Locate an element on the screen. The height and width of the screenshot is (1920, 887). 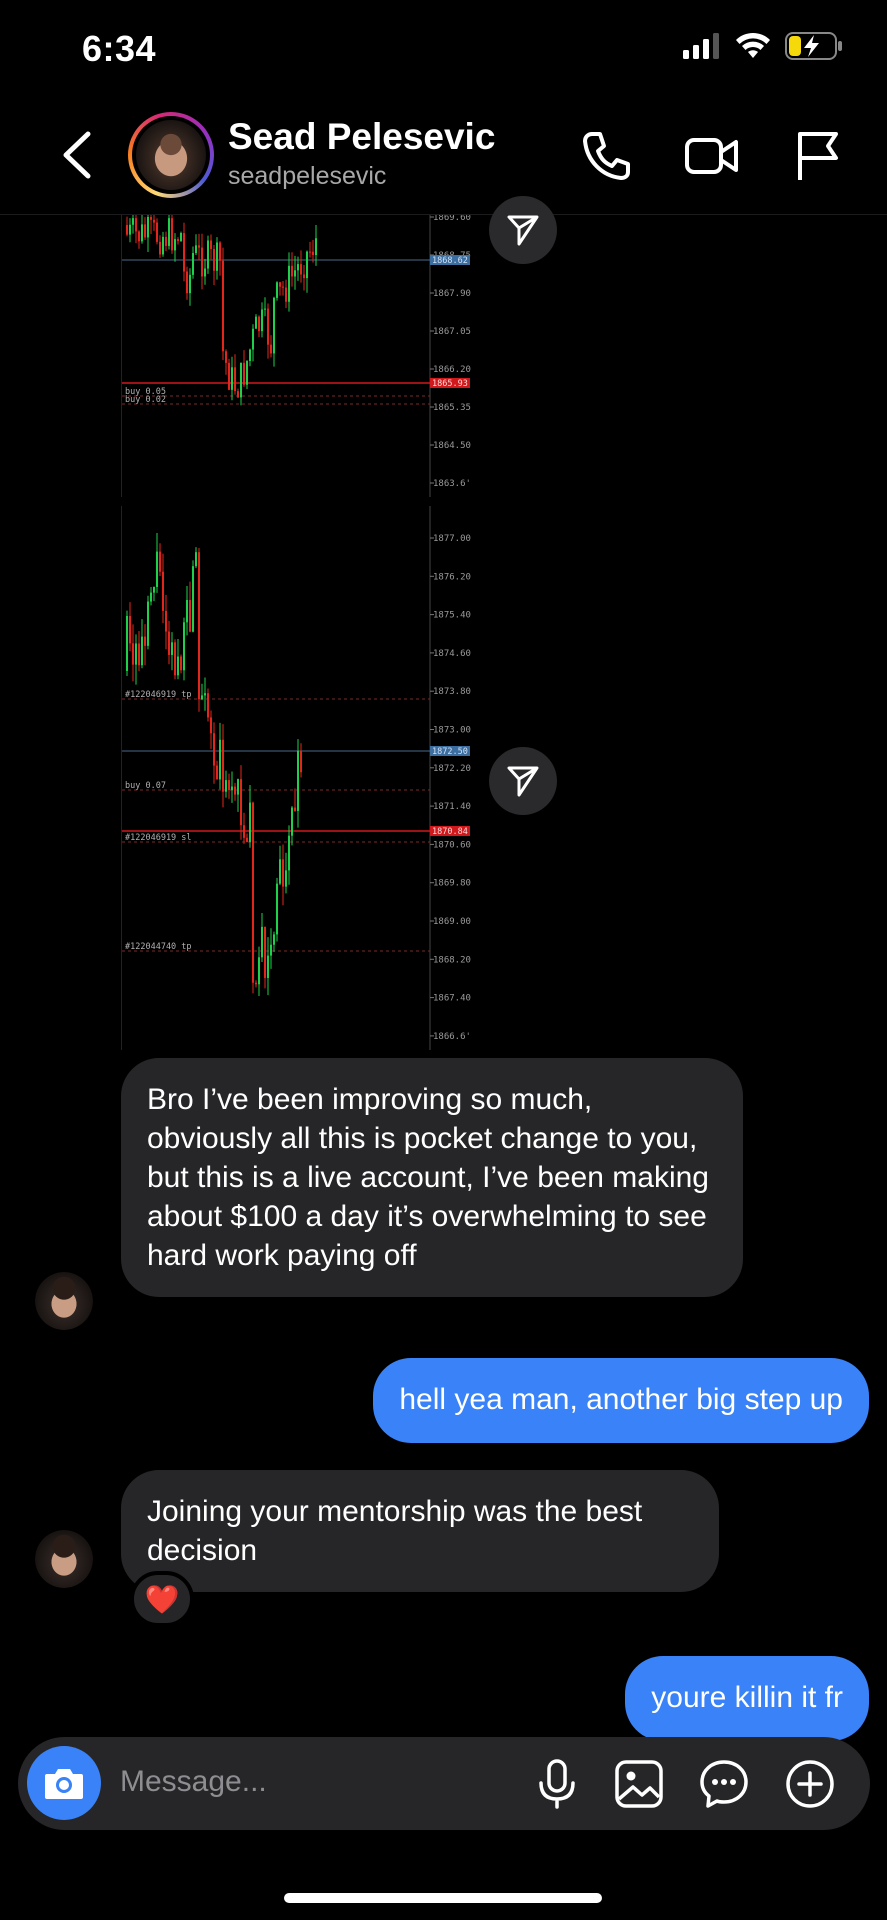
price-axis-label: 1866.6' is located at coordinates (452, 1037).